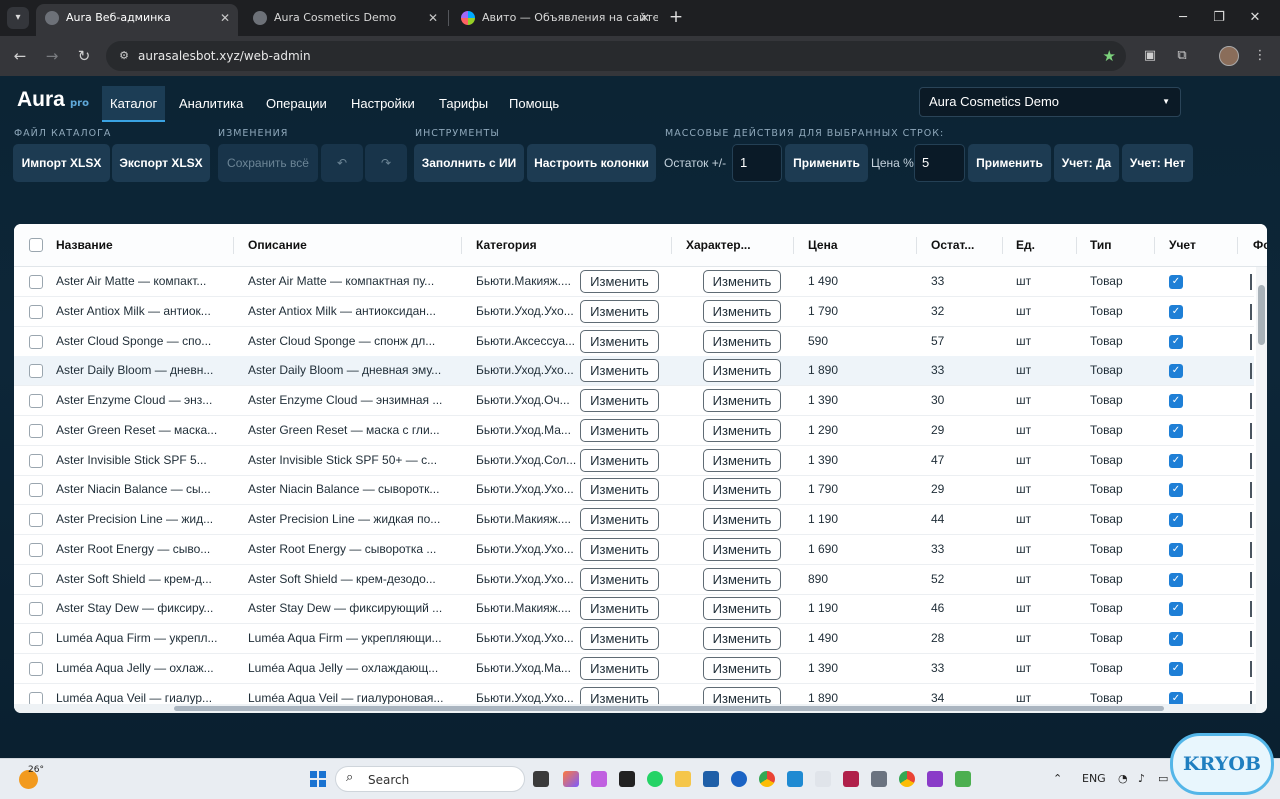 Image resolution: width=1280 pixels, height=799 pixels. Describe the element at coordinates (1260, 56) in the screenshot. I see `browser-menu-icon: ⋮` at that location.